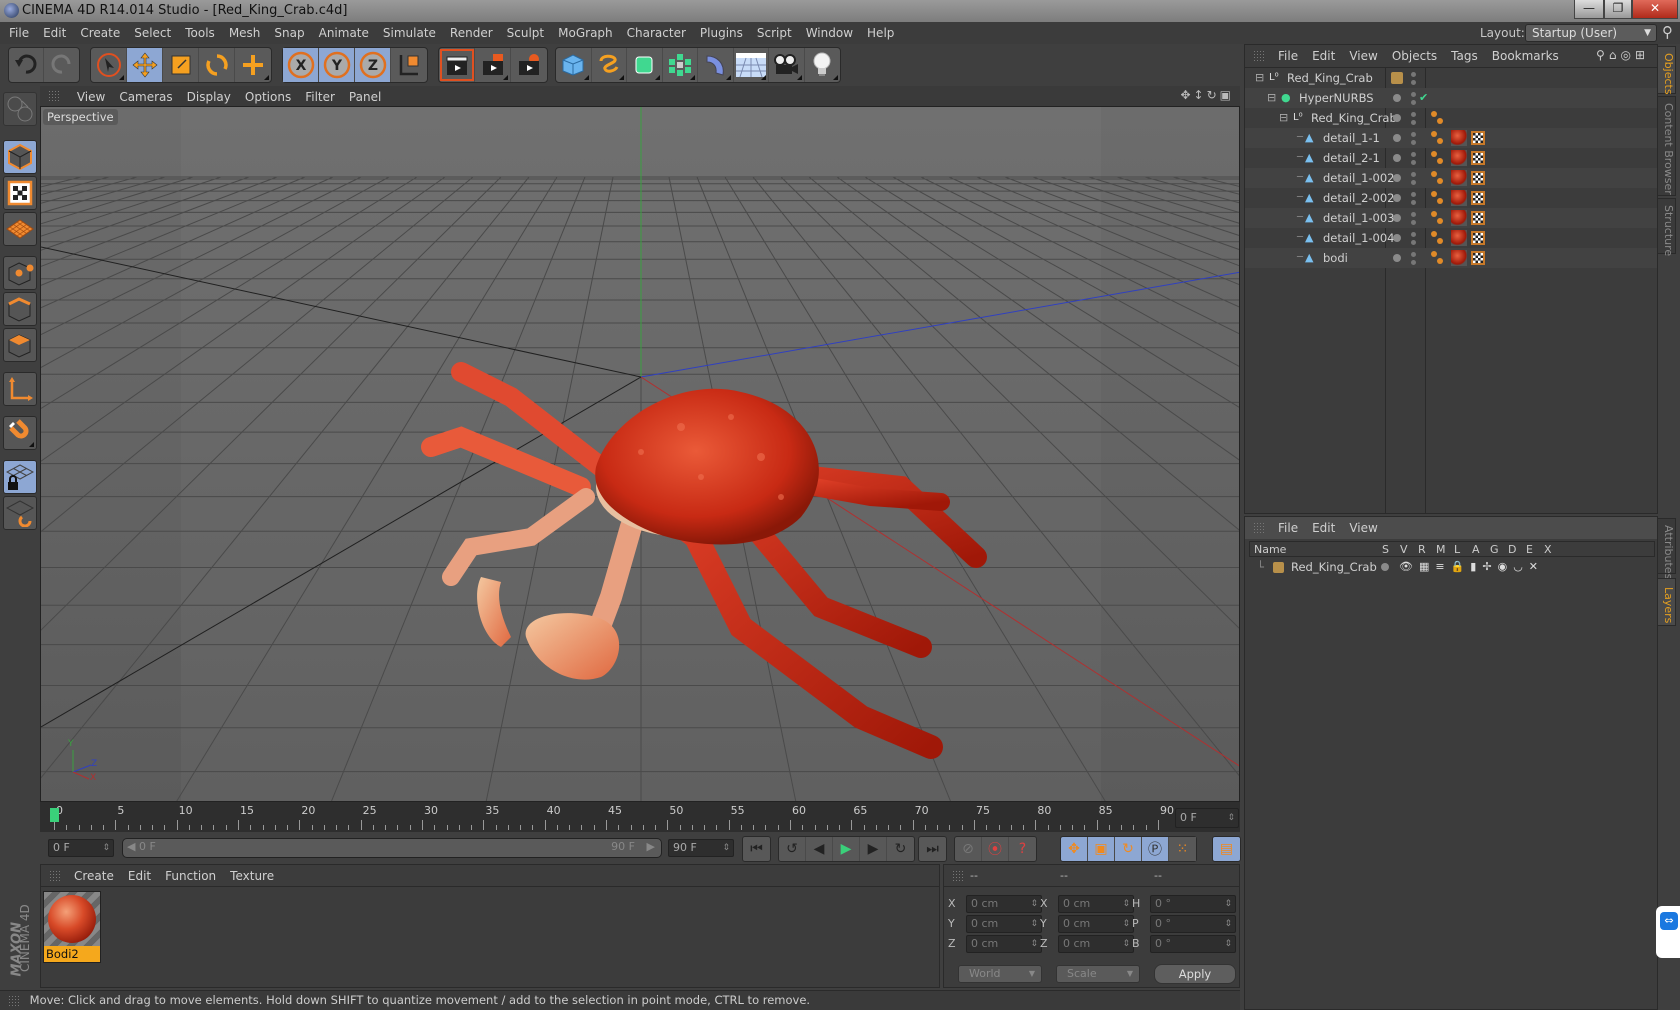 The image size is (1680, 1010). Describe the element at coordinates (1667, 146) in the screenshot. I see `tab-content-browser: Content Browser` at that location.